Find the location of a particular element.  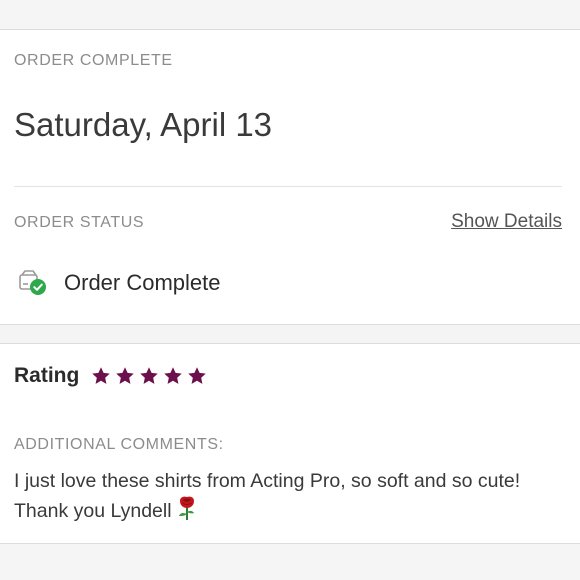

rating-row: Rating is located at coordinates (112, 376).